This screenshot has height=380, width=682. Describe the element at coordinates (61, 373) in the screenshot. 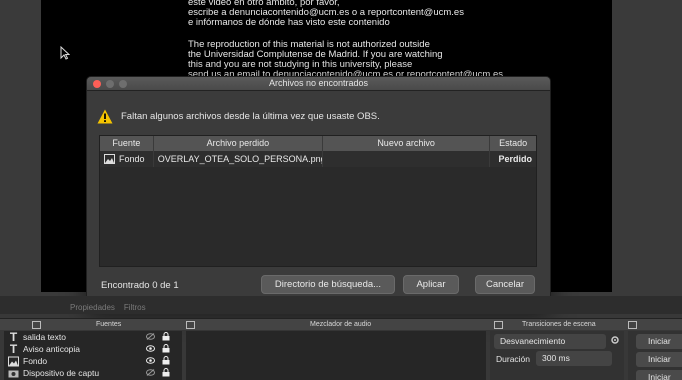

I see `source-label: Dispositivo de captu` at that location.